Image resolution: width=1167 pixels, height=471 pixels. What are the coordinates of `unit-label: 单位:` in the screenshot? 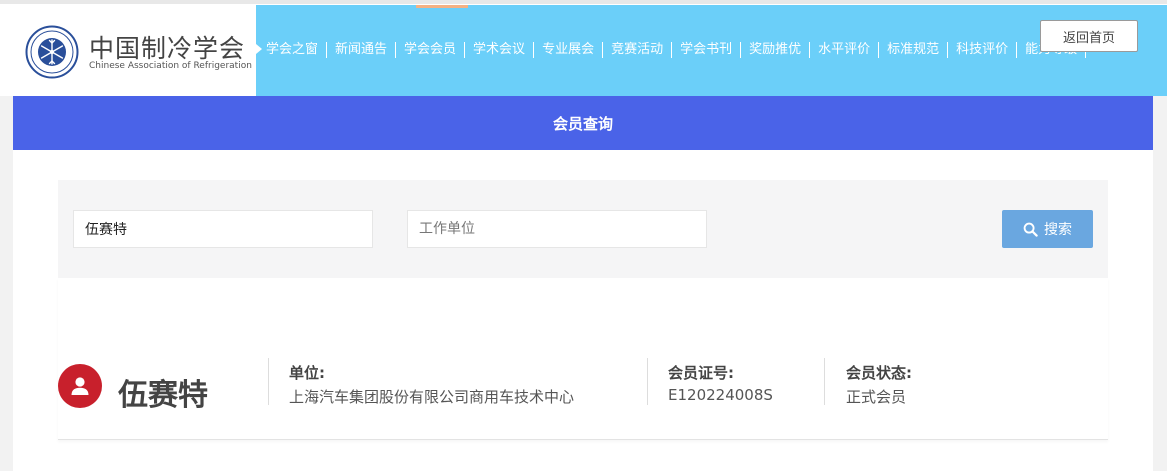 It's located at (307, 373).